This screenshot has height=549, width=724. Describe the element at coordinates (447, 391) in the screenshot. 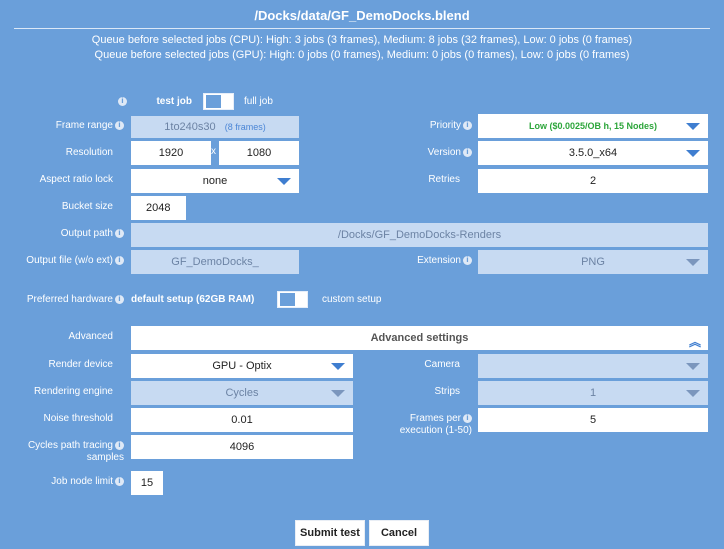

I see `strips-label: Strips` at that location.